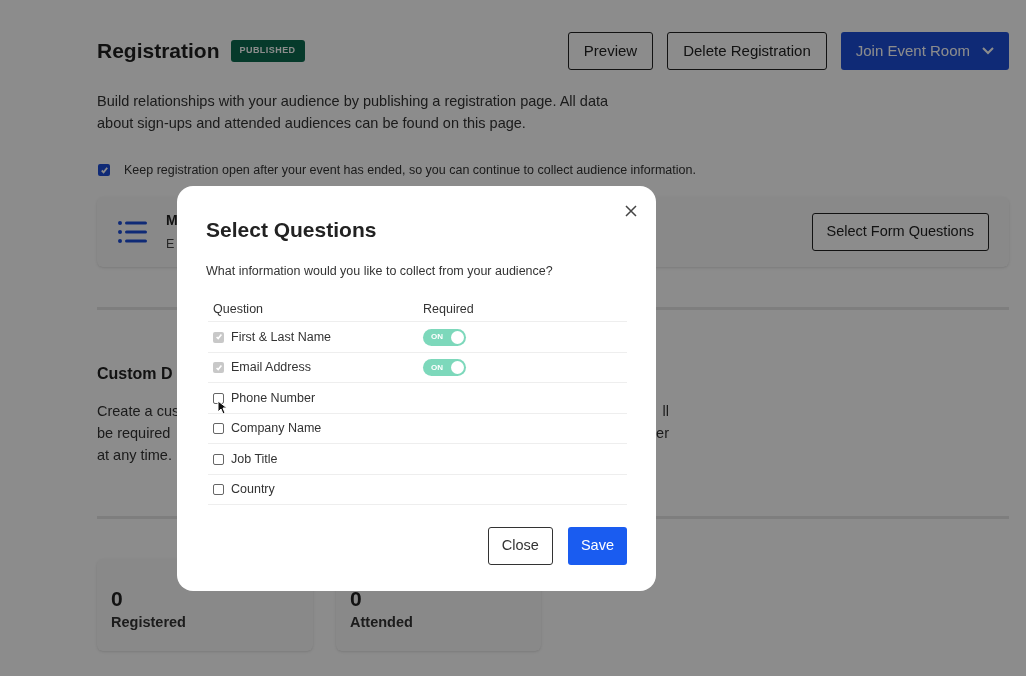 The height and width of the screenshot is (676, 1026). Describe the element at coordinates (134, 433) in the screenshot. I see `paragraph-text: be required` at that location.